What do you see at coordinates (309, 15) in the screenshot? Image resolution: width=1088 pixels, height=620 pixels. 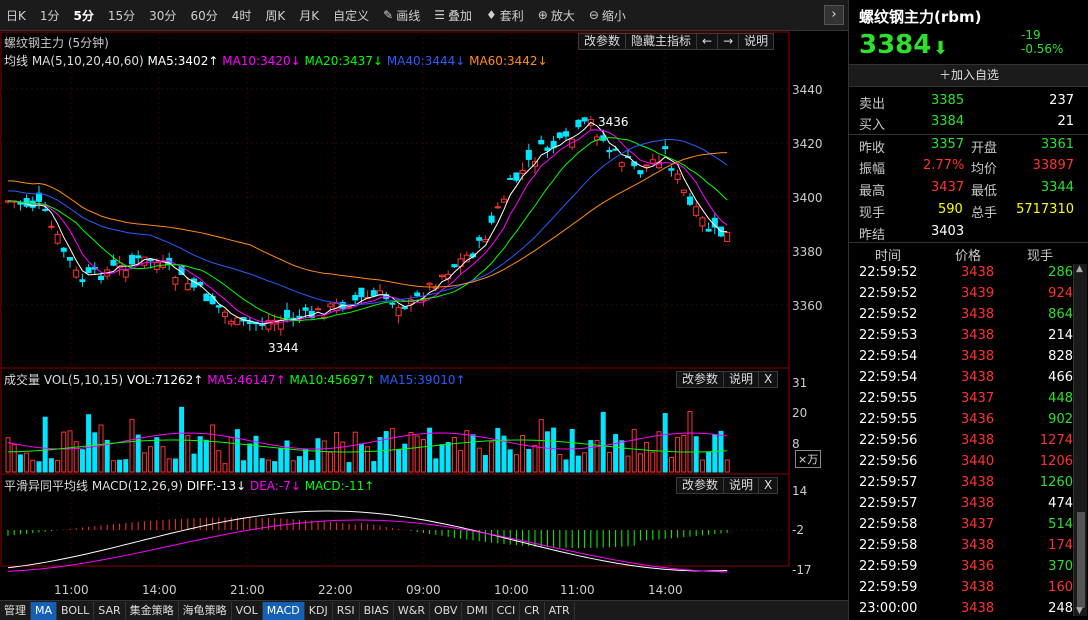 I see `period-month: 月K` at bounding box center [309, 15].